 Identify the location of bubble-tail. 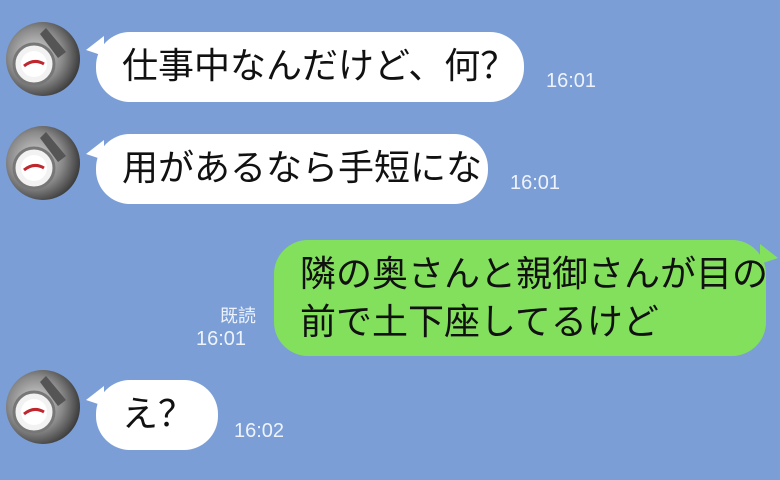
(769, 254).